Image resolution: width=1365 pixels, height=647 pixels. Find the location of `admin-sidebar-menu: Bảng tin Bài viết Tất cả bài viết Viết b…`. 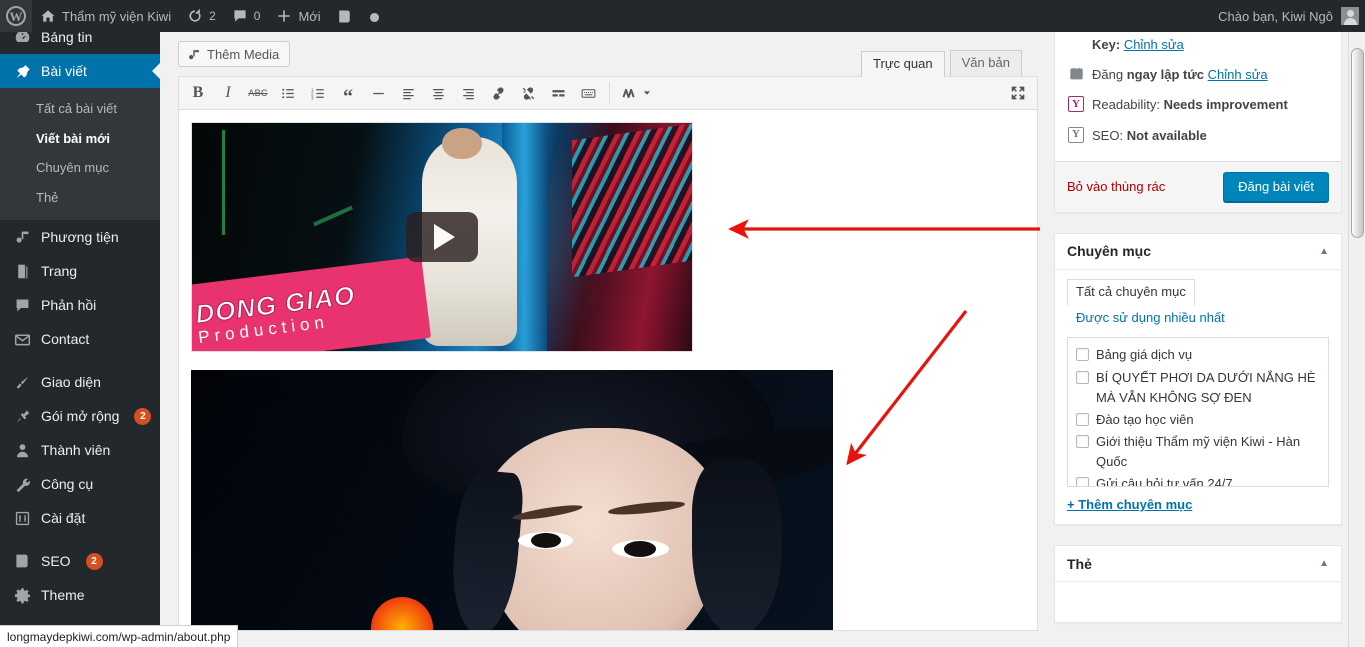

admin-sidebar-menu: Bảng tin Bài viết Tất cả bài viết Viết b… is located at coordinates (80, 339).